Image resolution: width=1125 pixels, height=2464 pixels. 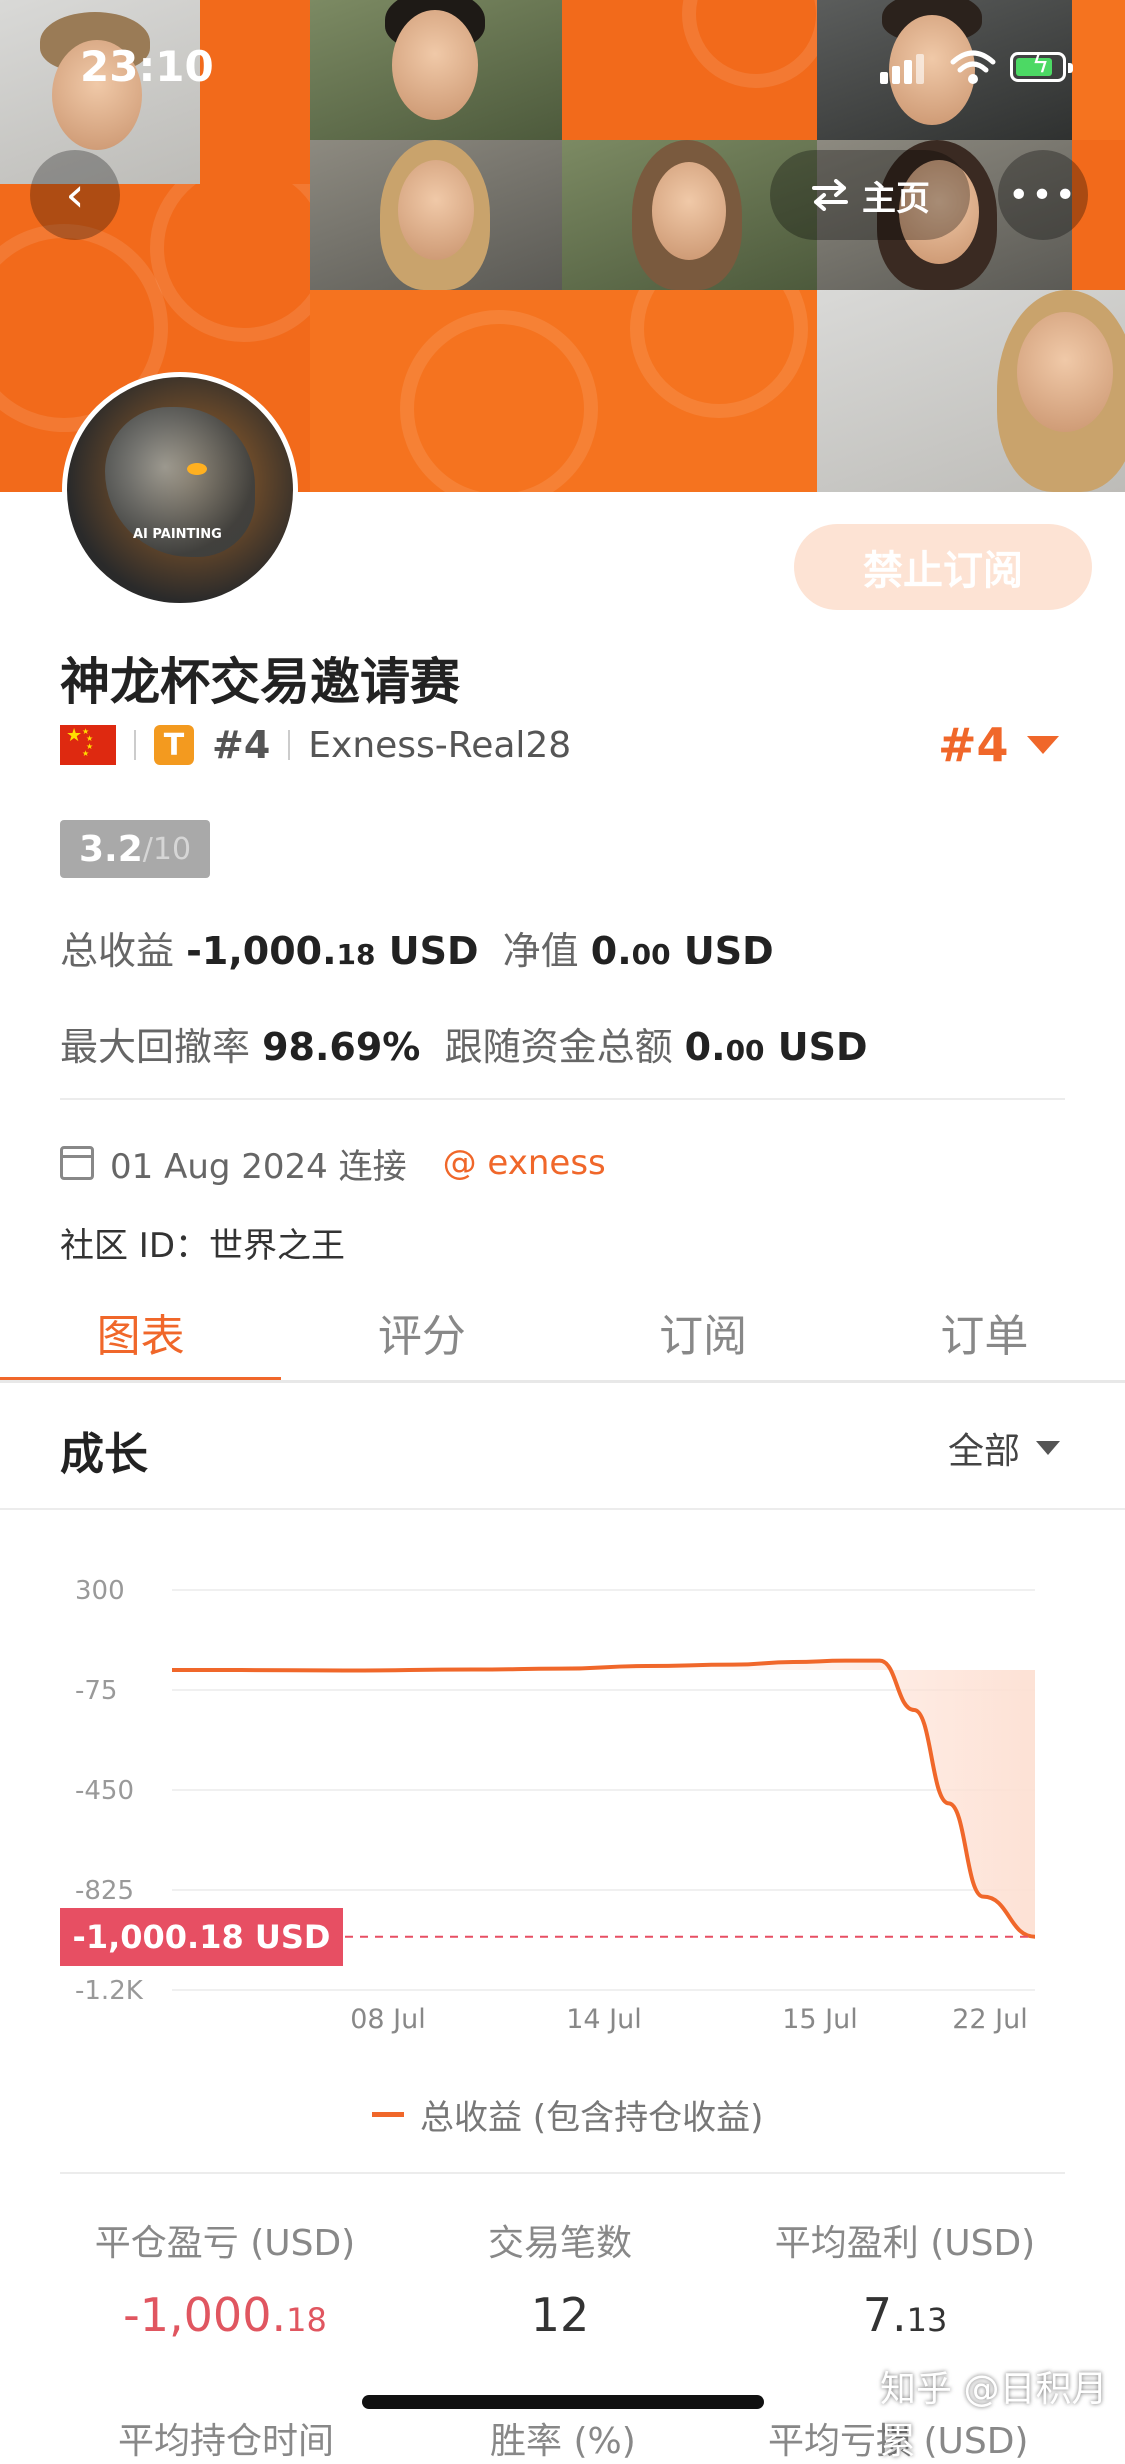 What do you see at coordinates (776, 1047) in the screenshot?
I see `follow-funds-value: 0.00 USD` at bounding box center [776, 1047].